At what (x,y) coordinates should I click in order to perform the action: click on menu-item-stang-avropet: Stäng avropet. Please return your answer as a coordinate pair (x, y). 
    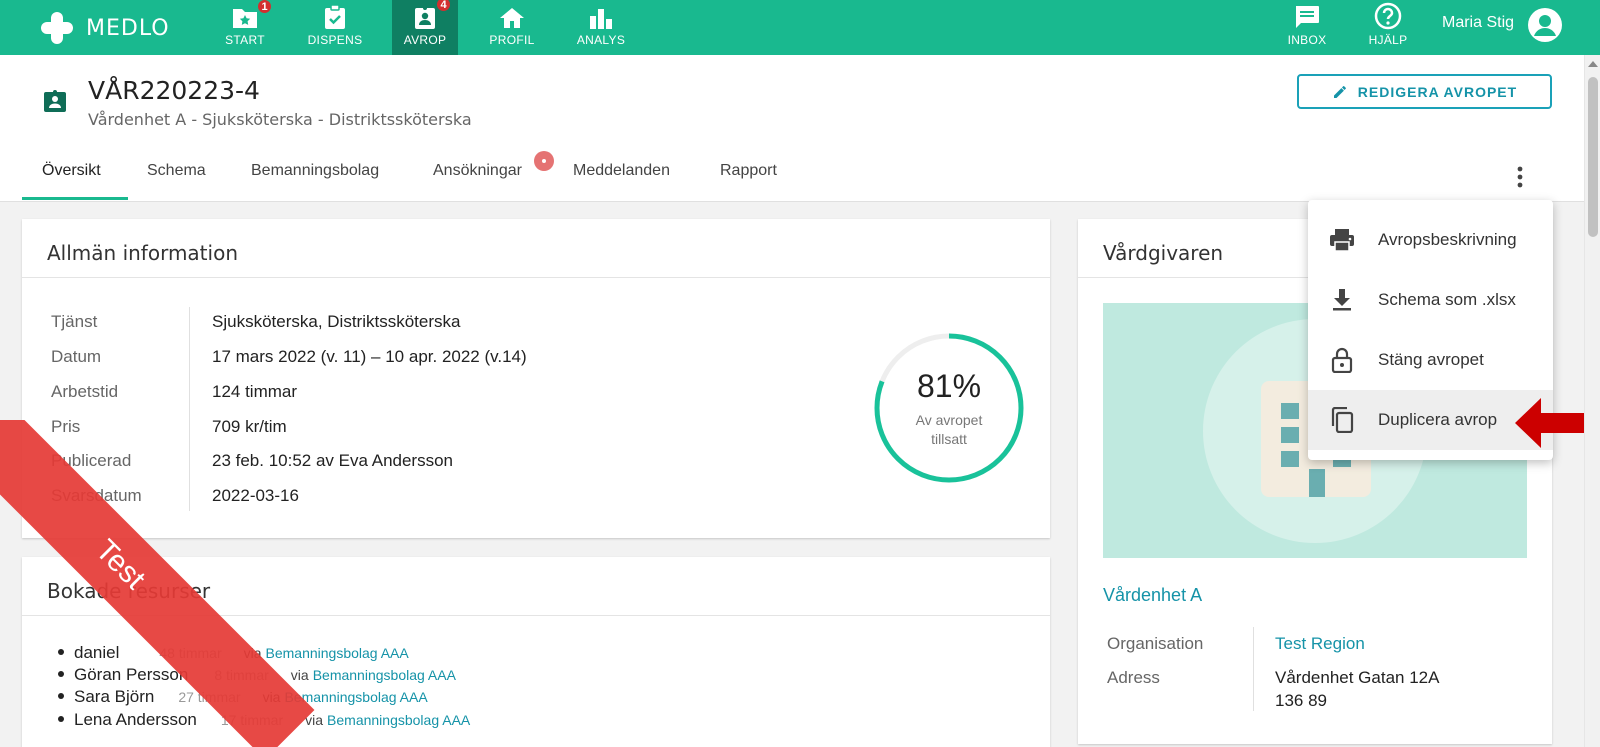
    Looking at the image, I should click on (1430, 360).